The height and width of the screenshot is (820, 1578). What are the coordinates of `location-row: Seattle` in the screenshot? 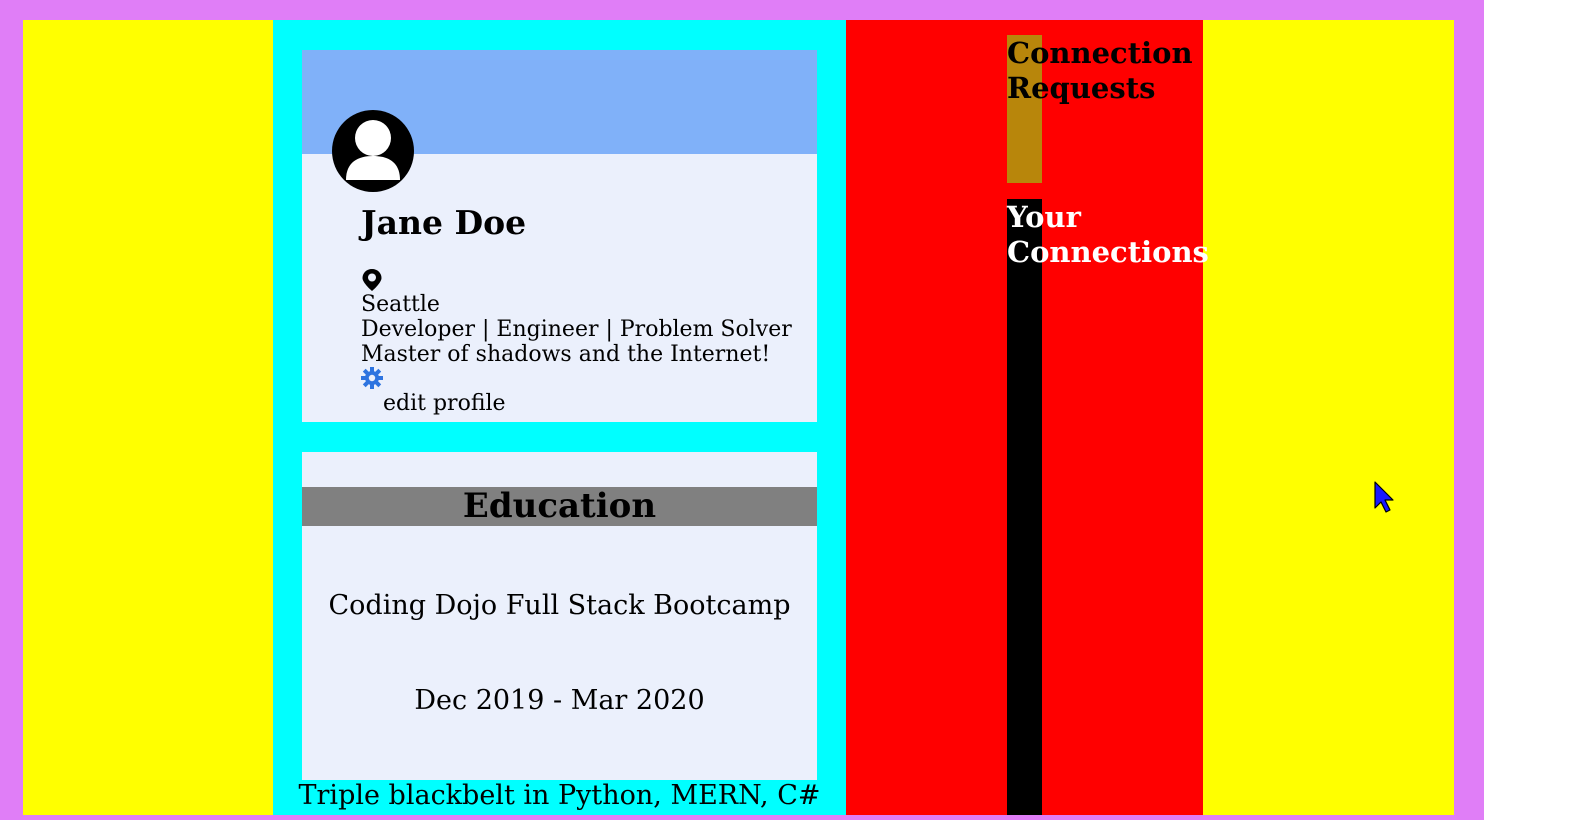 It's located at (576, 292).